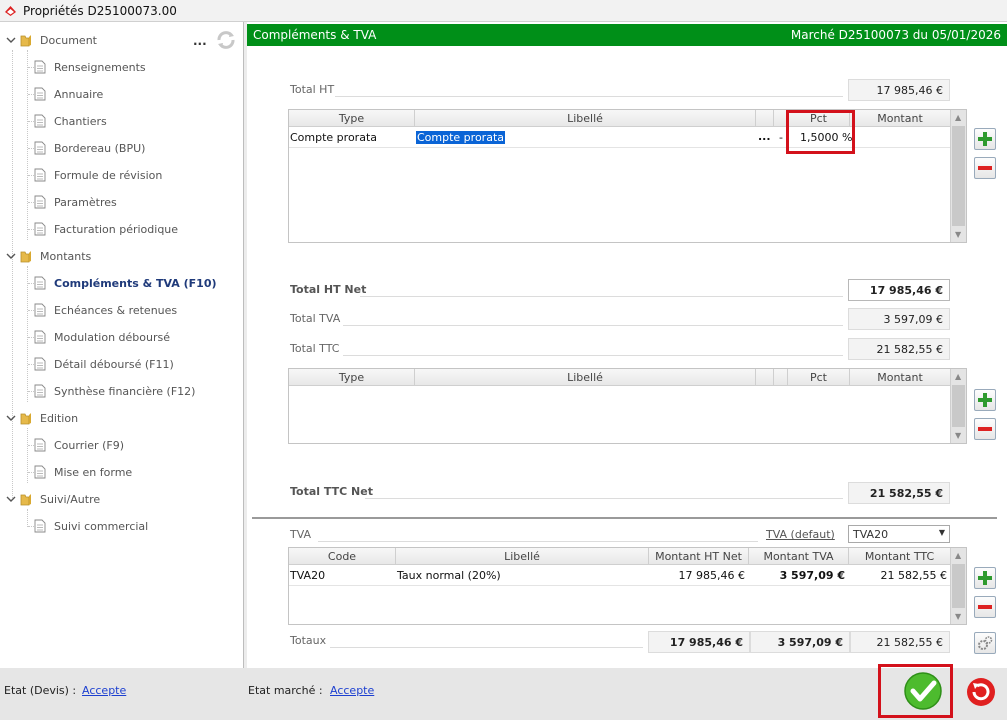 This screenshot has width=1007, height=720. Describe the element at coordinates (899, 349) in the screenshot. I see `total-ttc-value: 21 582,55 €` at that location.